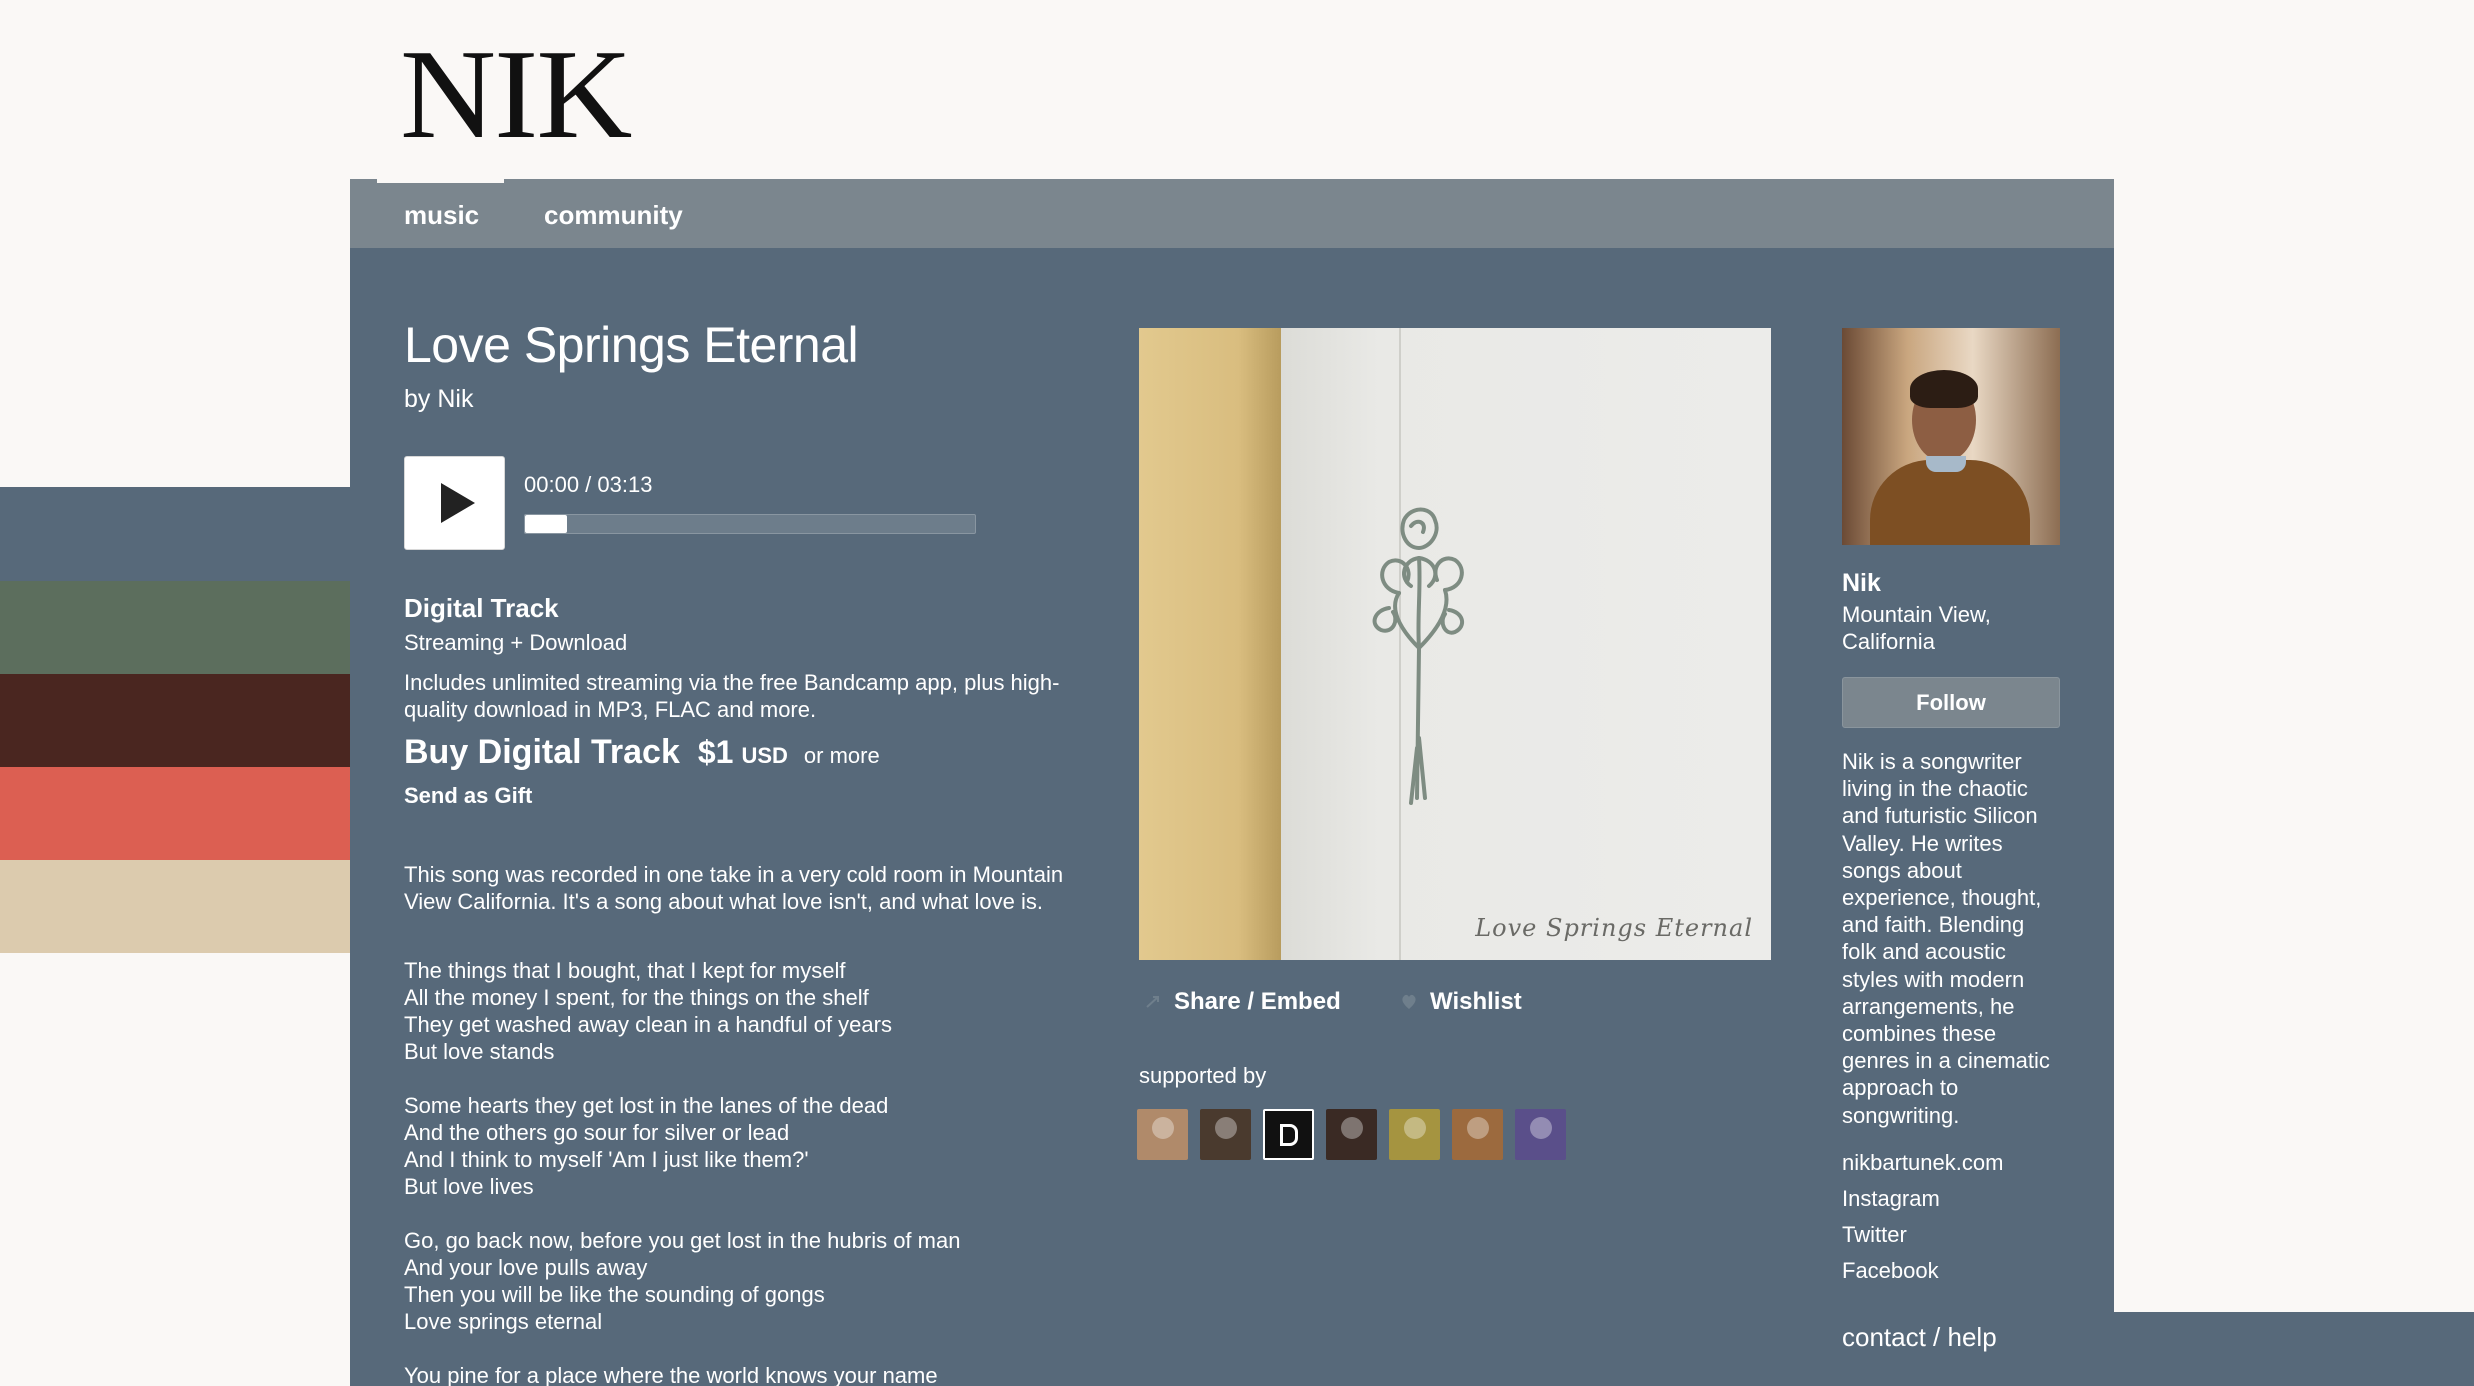  Describe the element at coordinates (1922, 1276) in the screenshot. I see `link-facebook: Facebook` at that location.